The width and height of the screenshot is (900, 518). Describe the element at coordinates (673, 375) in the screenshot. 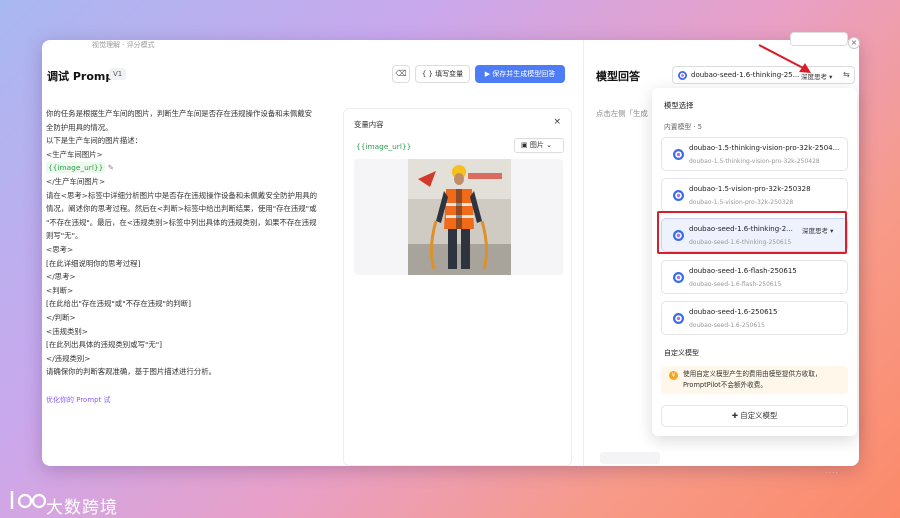

I see `coin-icon: ¥` at that location.